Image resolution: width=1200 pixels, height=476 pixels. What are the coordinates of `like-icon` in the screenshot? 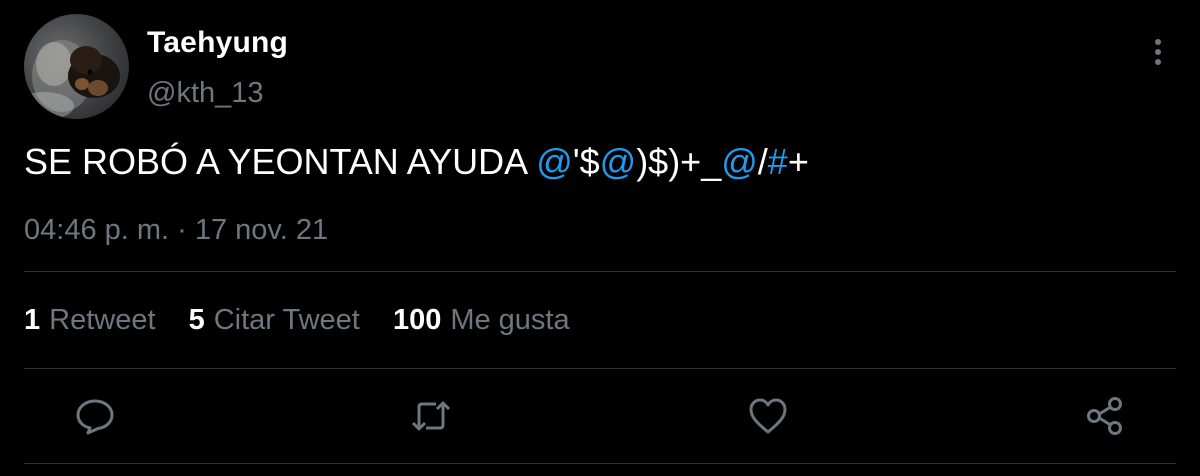 It's located at (768, 416).